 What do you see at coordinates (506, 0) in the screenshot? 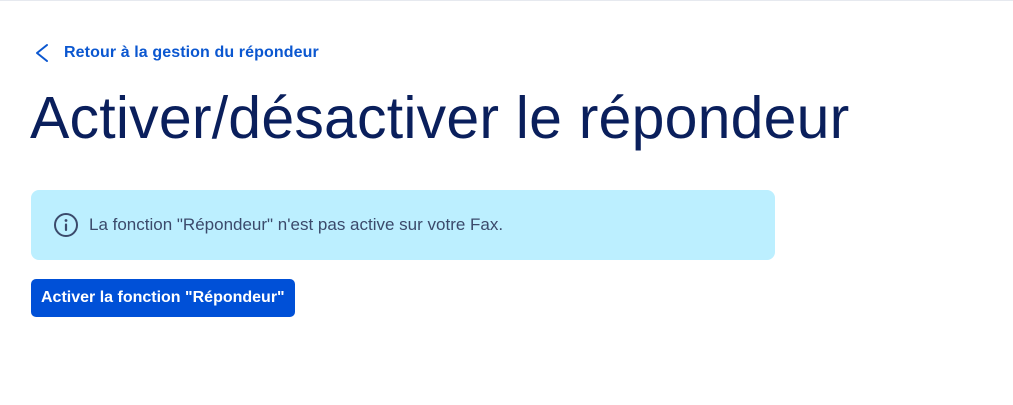
I see `top-divider` at bounding box center [506, 0].